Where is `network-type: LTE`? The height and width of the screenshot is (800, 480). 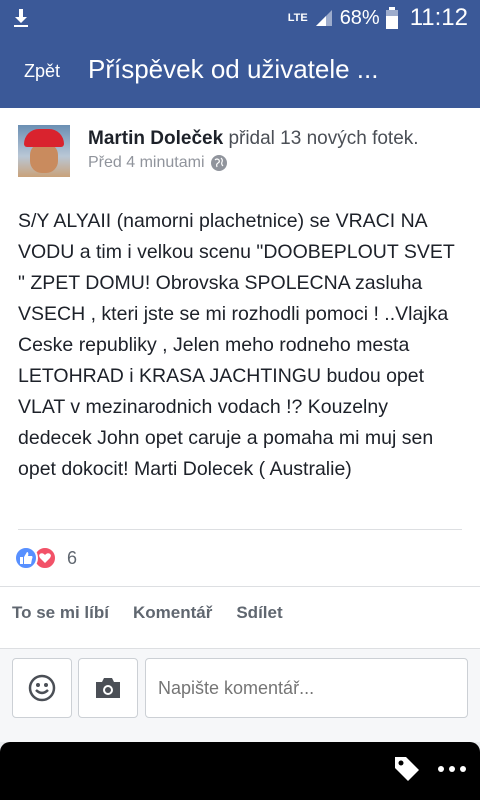 network-type: LTE is located at coordinates (297, 18).